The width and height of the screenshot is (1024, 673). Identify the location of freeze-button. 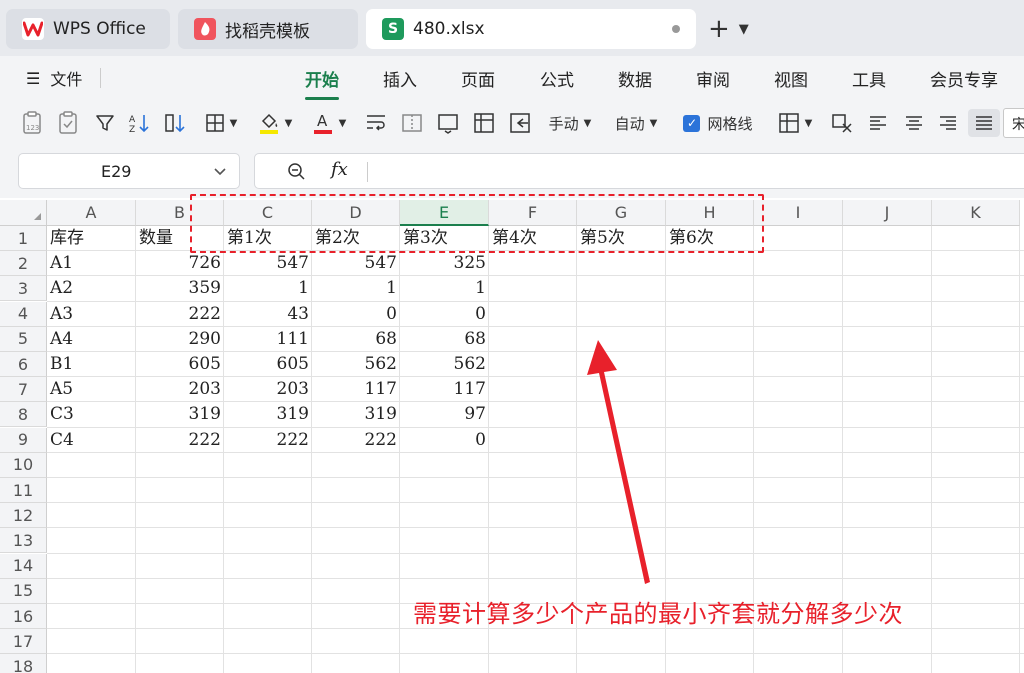
(520, 123).